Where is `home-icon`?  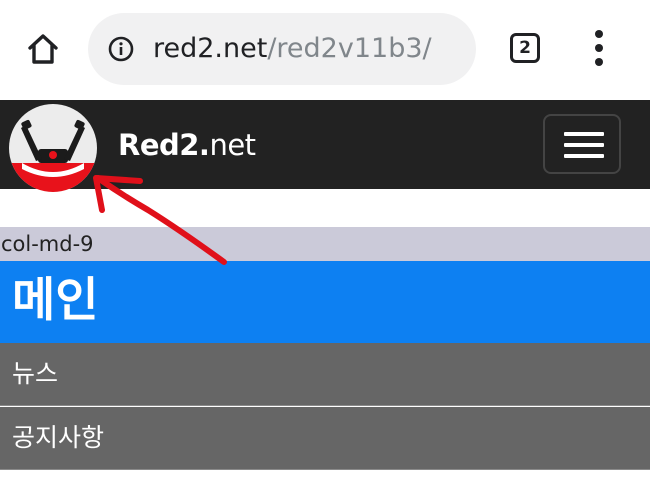 home-icon is located at coordinates (43, 49).